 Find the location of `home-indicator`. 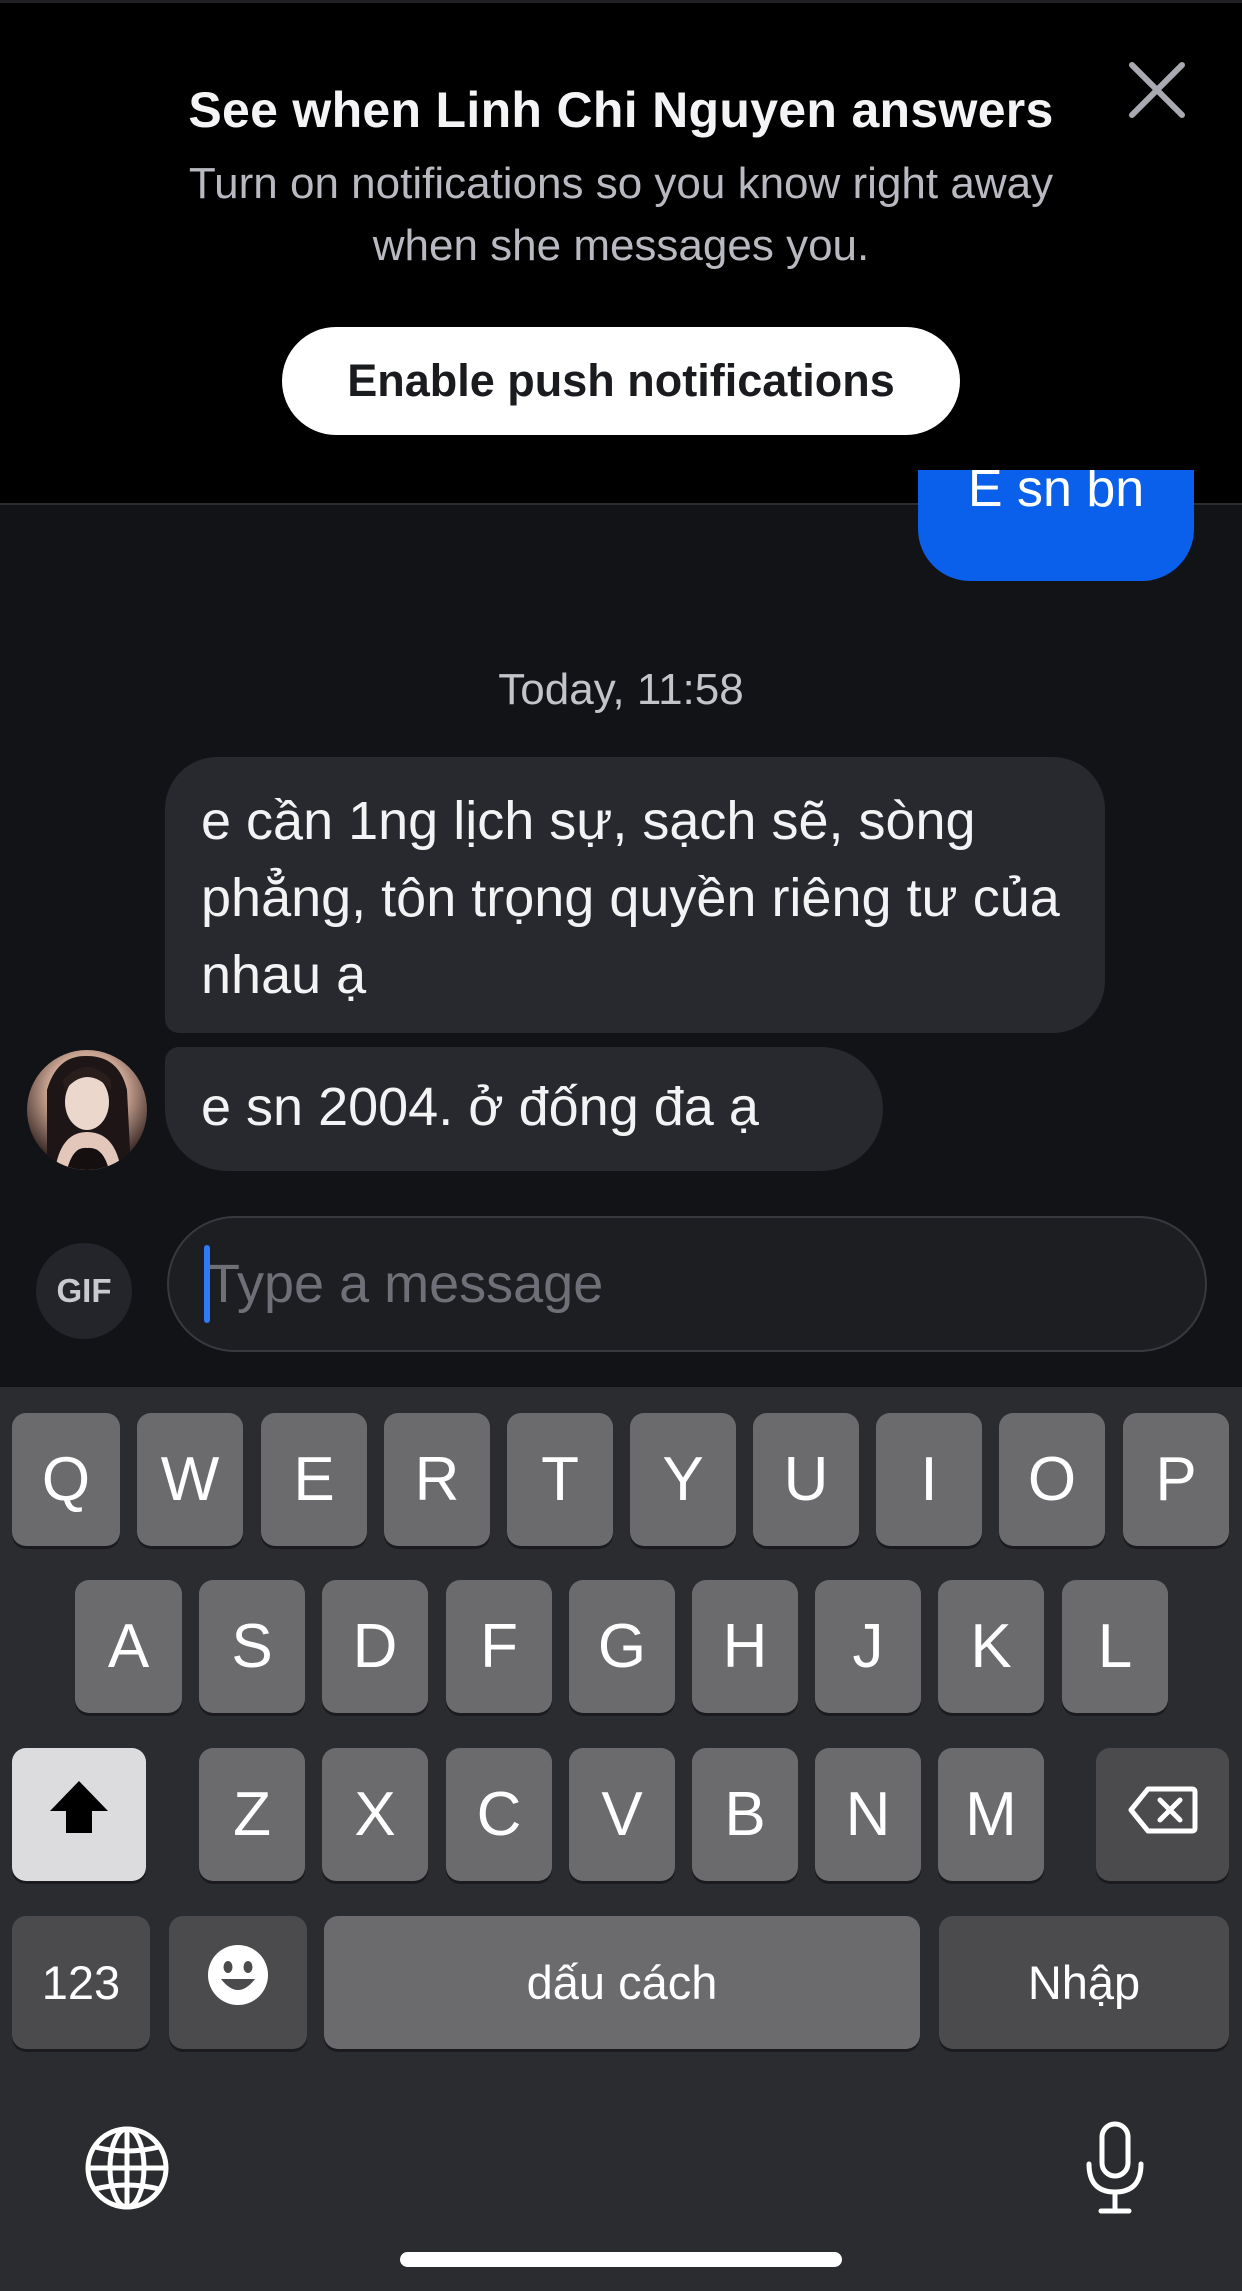

home-indicator is located at coordinates (621, 2259).